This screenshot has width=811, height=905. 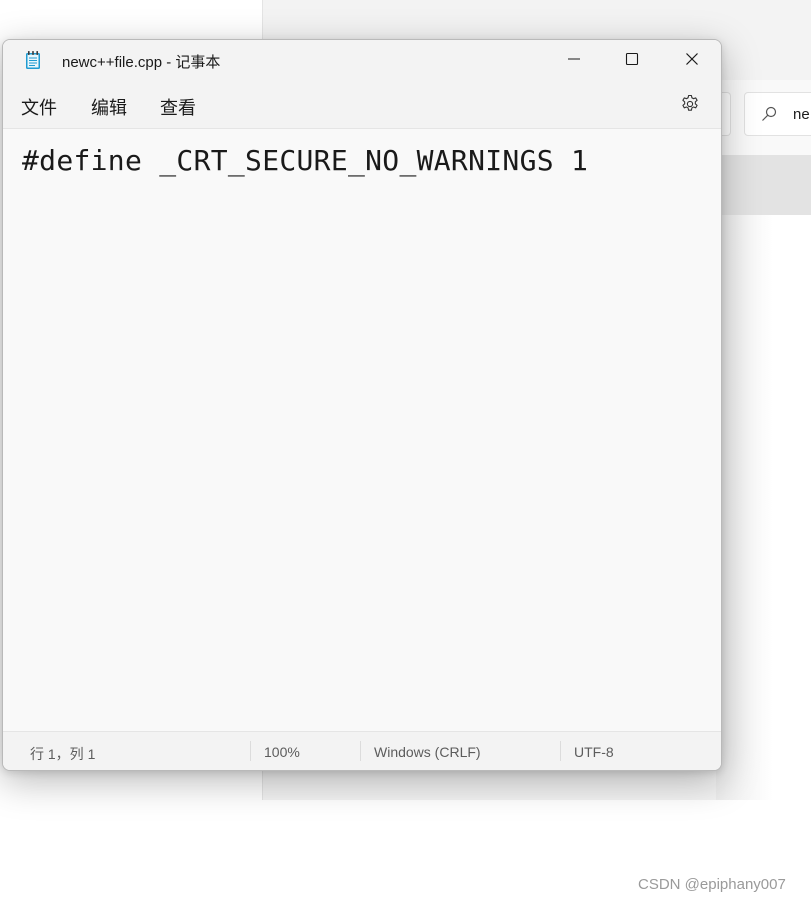 I want to click on editor-content: #define _CRT_SECURE_NO_WARNINGS 1, so click(x=305, y=160).